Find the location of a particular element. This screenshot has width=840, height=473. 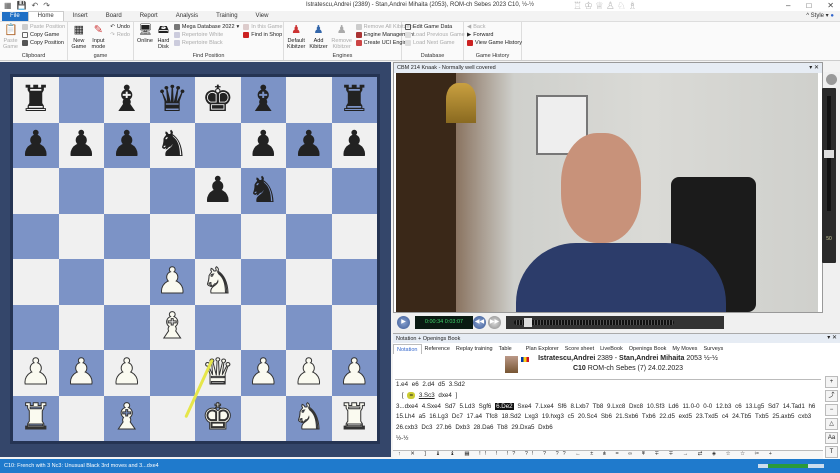

square-d4: ♟ is located at coordinates (172, 282).